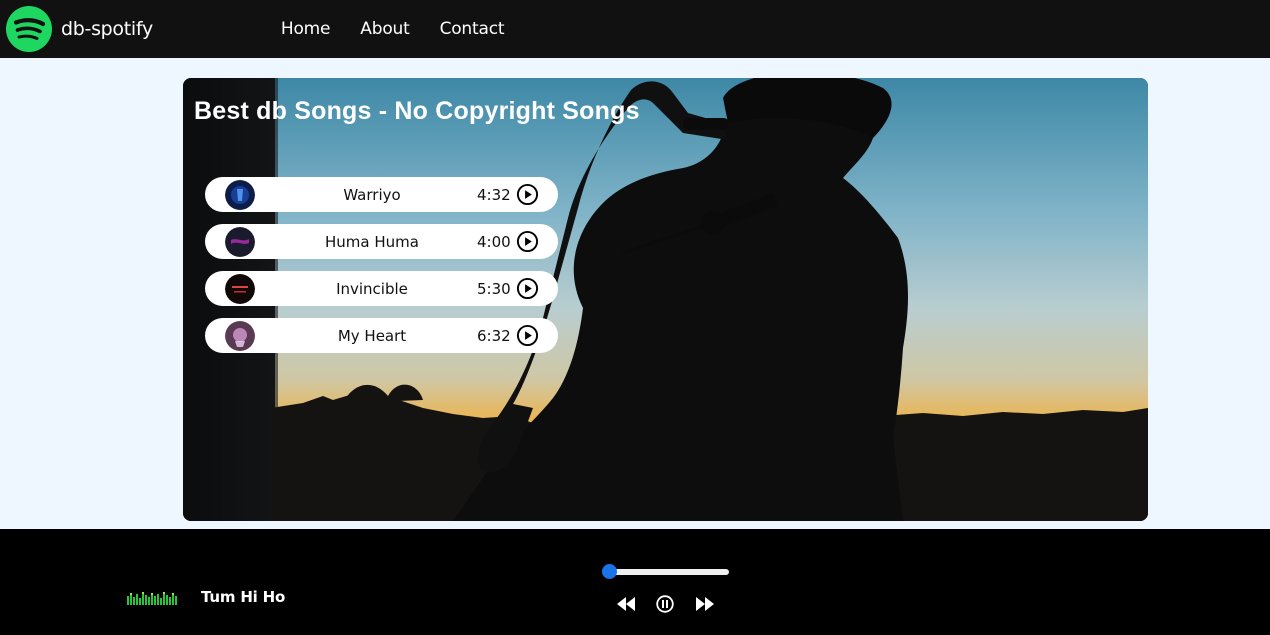 The width and height of the screenshot is (1270, 635). What do you see at coordinates (494, 335) in the screenshot?
I see `song-duration: 6:32` at bounding box center [494, 335].